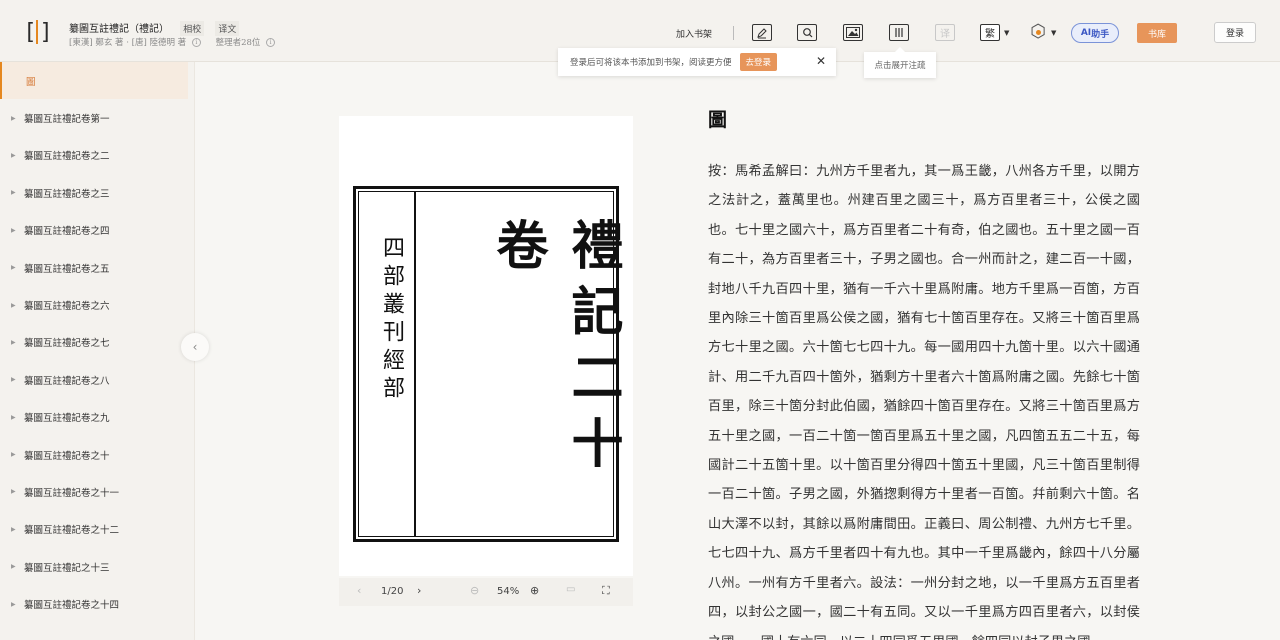  I want to click on toast-login-button: 去登录, so click(758, 62).